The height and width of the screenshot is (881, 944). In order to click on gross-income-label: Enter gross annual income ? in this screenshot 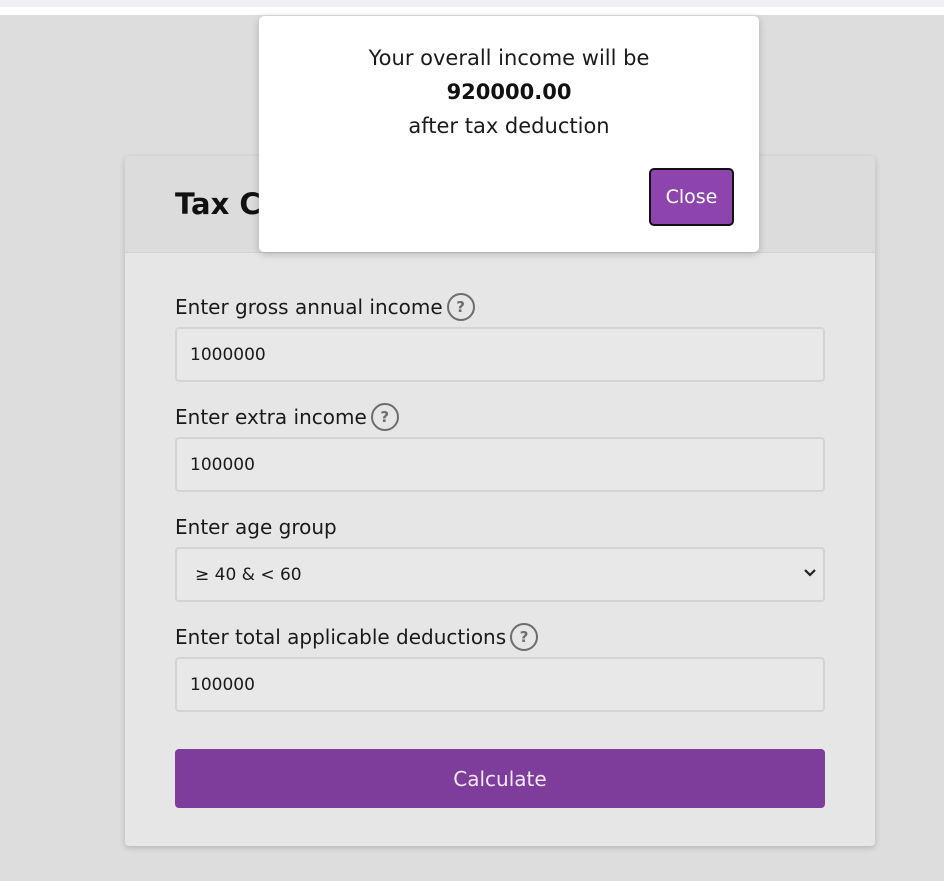, I will do `click(325, 307)`.